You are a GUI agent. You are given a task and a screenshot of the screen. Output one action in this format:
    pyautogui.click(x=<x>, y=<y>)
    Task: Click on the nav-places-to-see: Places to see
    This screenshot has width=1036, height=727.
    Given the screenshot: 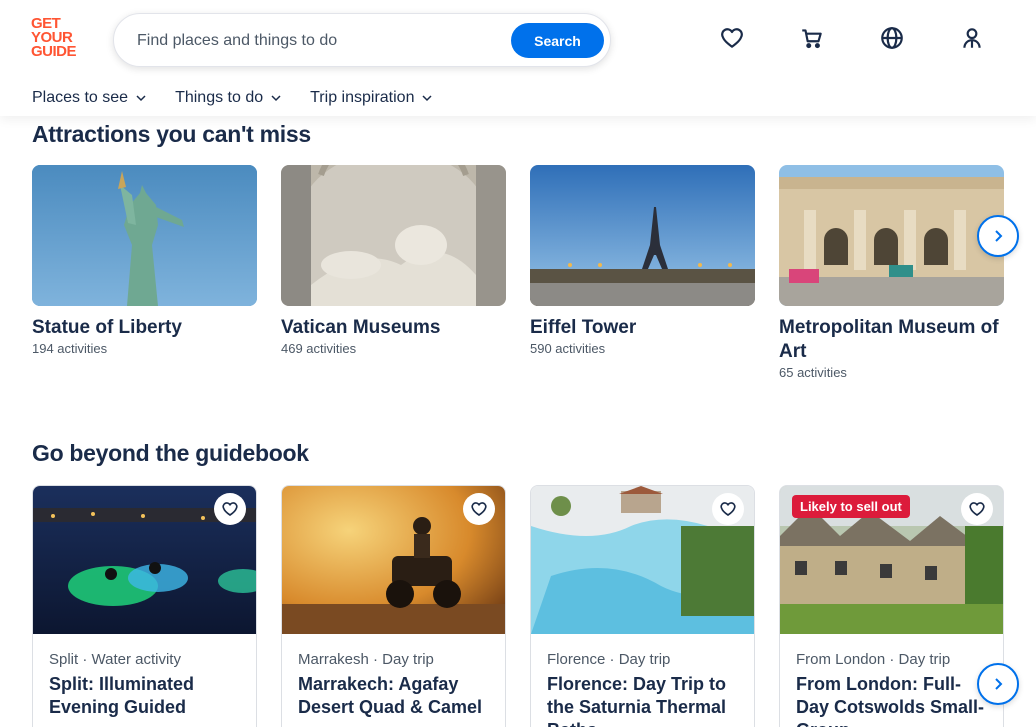 What is the action you would take?
    pyautogui.click(x=89, y=98)
    